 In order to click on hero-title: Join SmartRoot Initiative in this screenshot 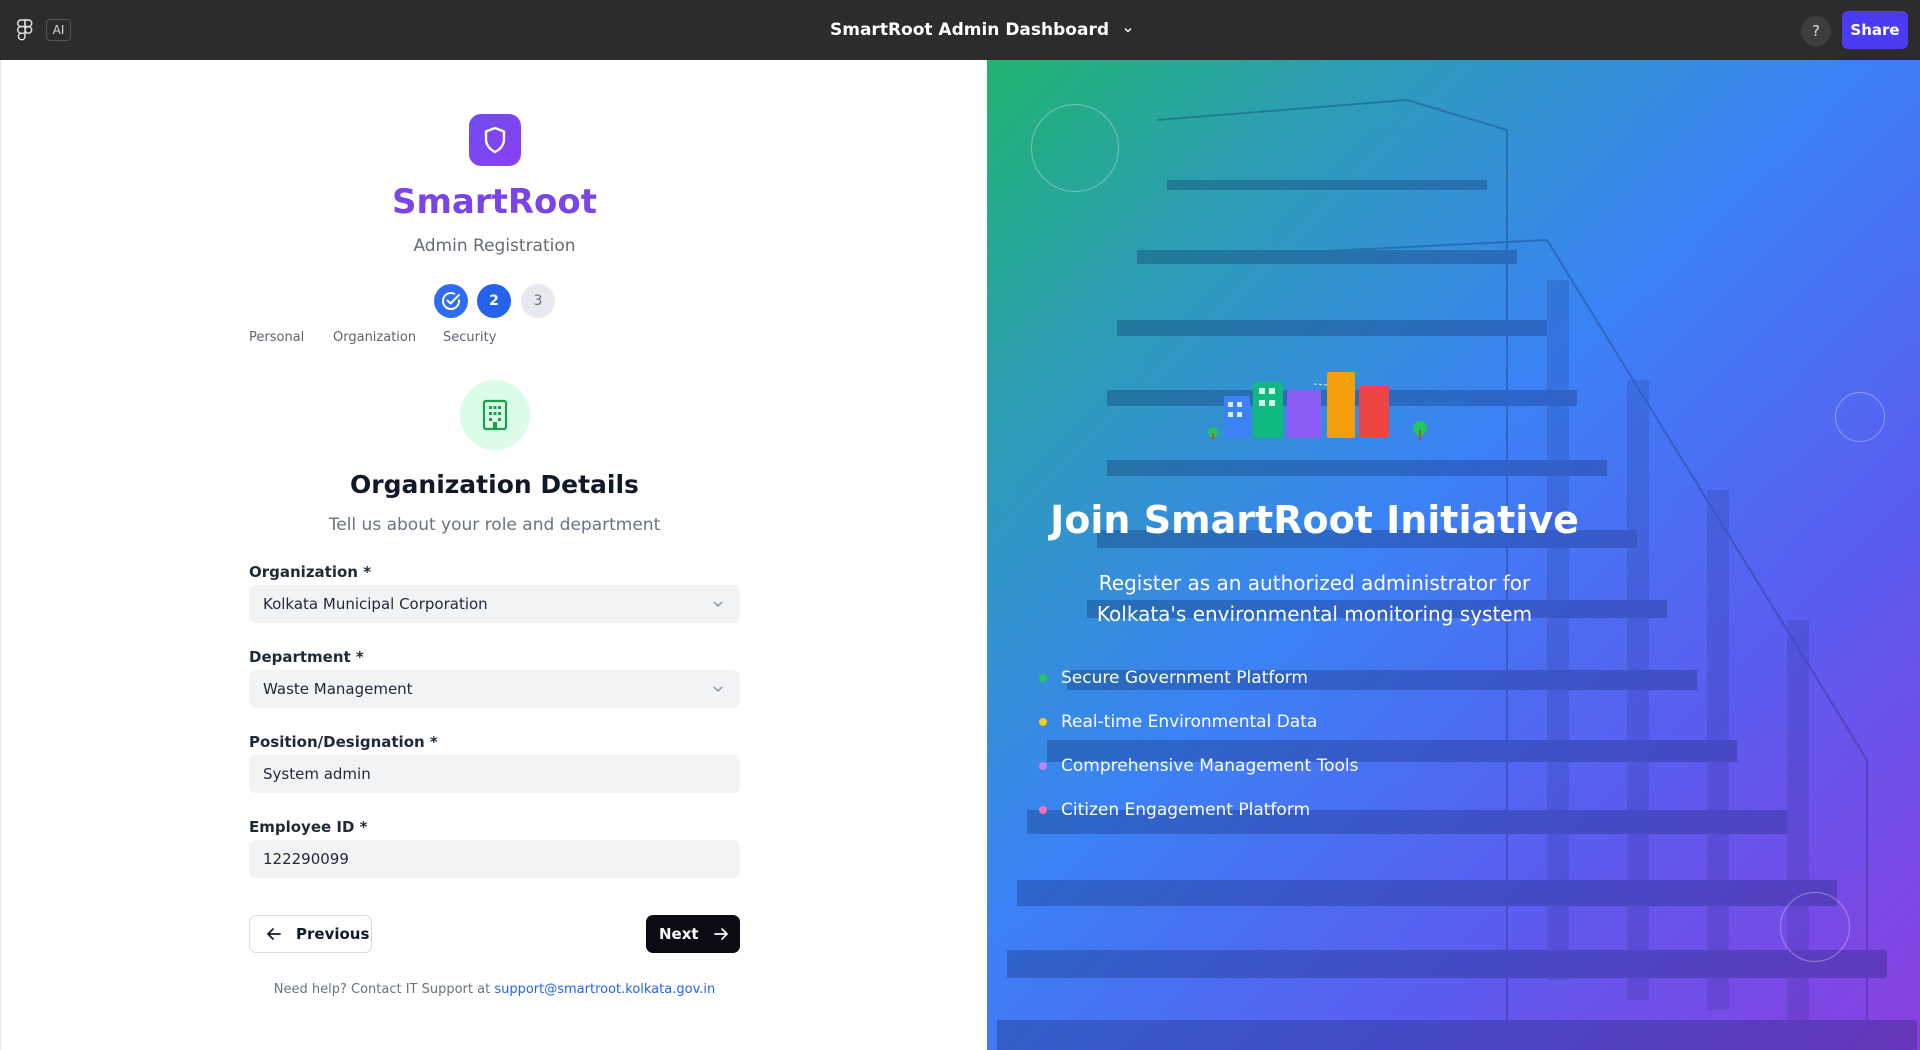, I will do `click(1314, 520)`.